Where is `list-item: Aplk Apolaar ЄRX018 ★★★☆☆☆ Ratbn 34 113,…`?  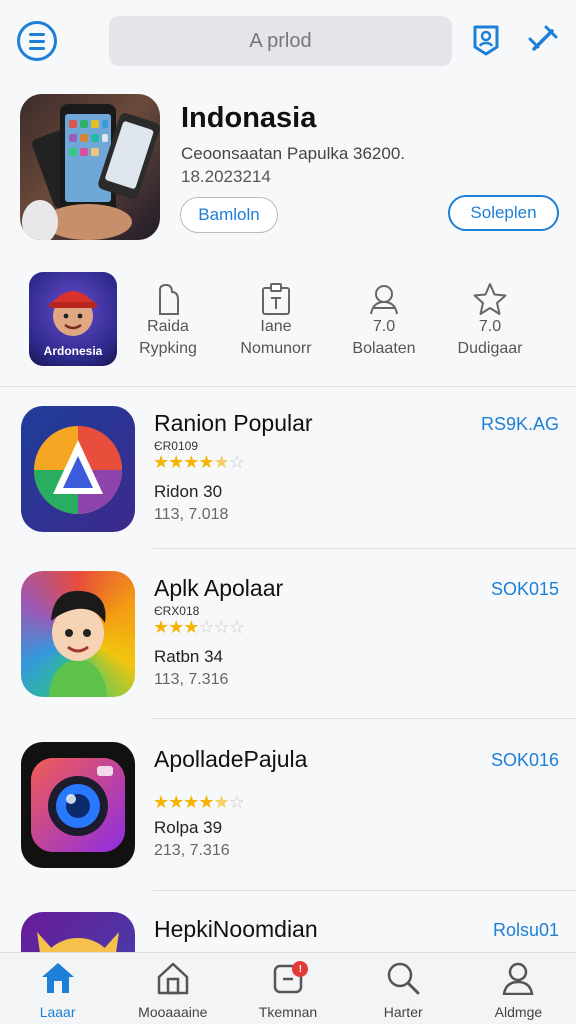 list-item: Aplk Apolaar ЄRX018 ★★★☆☆☆ Ratbn 34 113,… is located at coordinates (288, 641).